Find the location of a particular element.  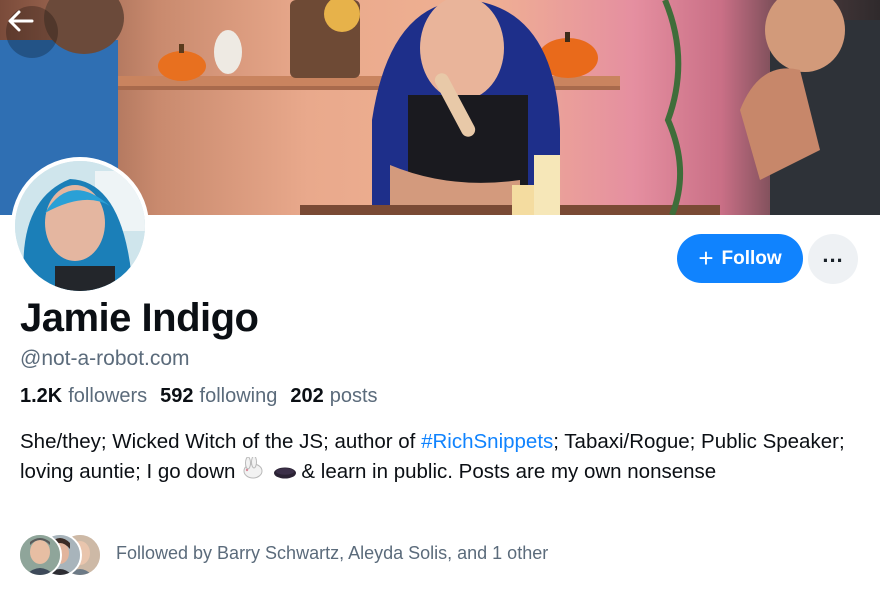

rabbit-emoji is located at coordinates (252, 471).